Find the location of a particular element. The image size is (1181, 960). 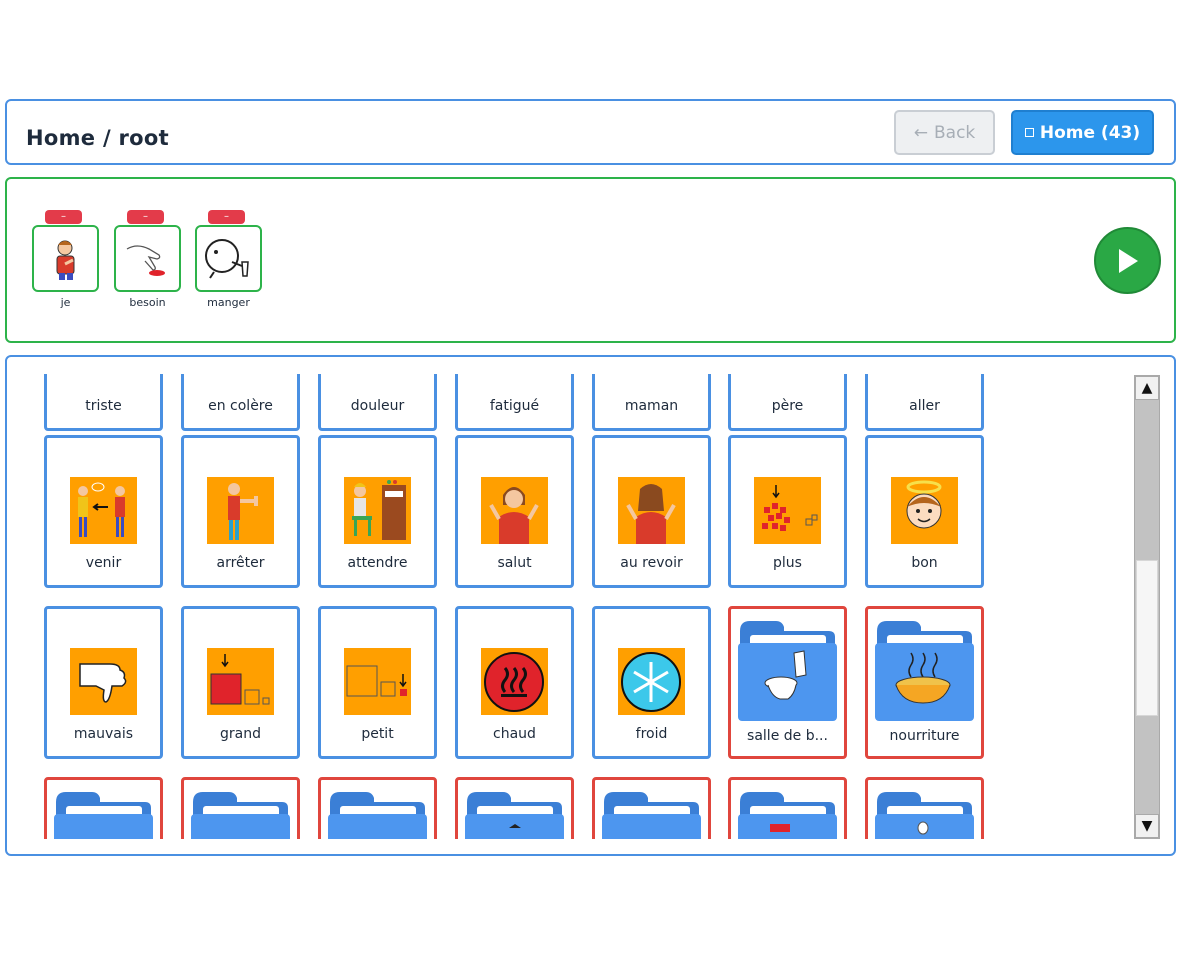

symbol-card-salut: salut is located at coordinates (514, 511).